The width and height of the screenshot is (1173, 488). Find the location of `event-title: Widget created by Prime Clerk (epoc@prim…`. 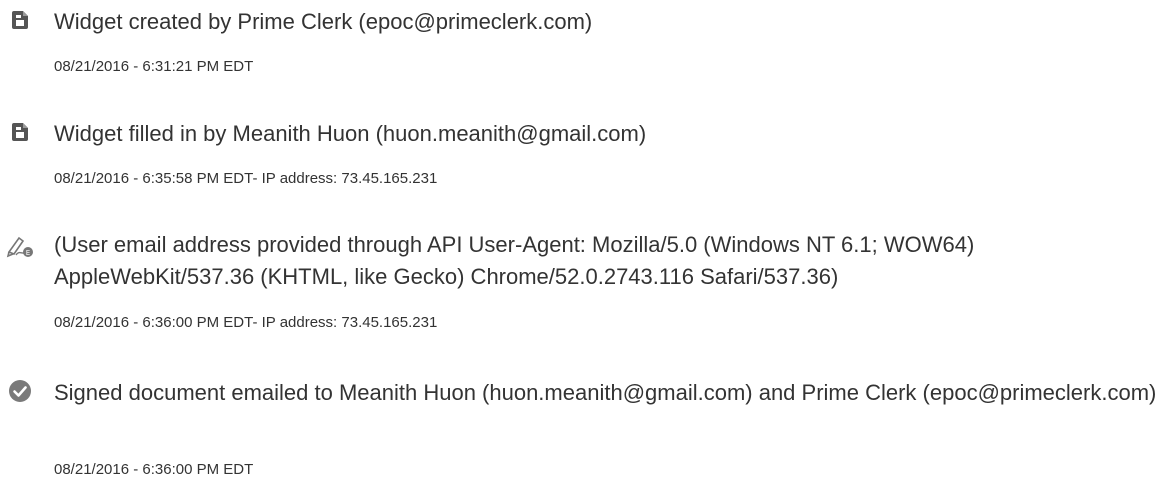

event-title: Widget created by Prime Clerk (epoc@prim… is located at coordinates (323, 21).